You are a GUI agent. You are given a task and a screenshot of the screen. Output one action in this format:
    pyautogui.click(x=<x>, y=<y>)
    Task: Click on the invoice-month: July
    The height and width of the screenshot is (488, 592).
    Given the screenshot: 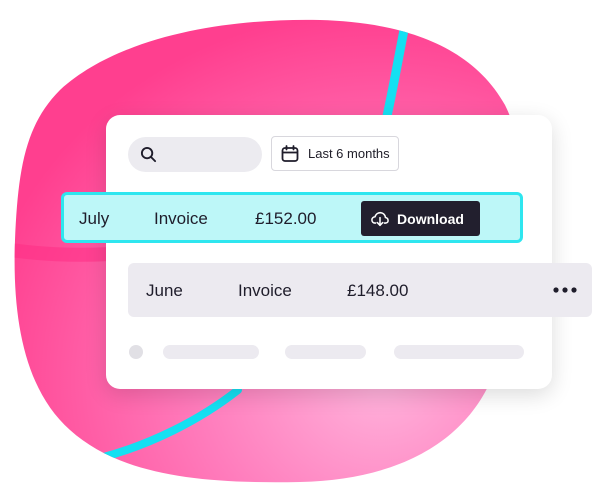 What is the action you would take?
    pyautogui.click(x=94, y=218)
    